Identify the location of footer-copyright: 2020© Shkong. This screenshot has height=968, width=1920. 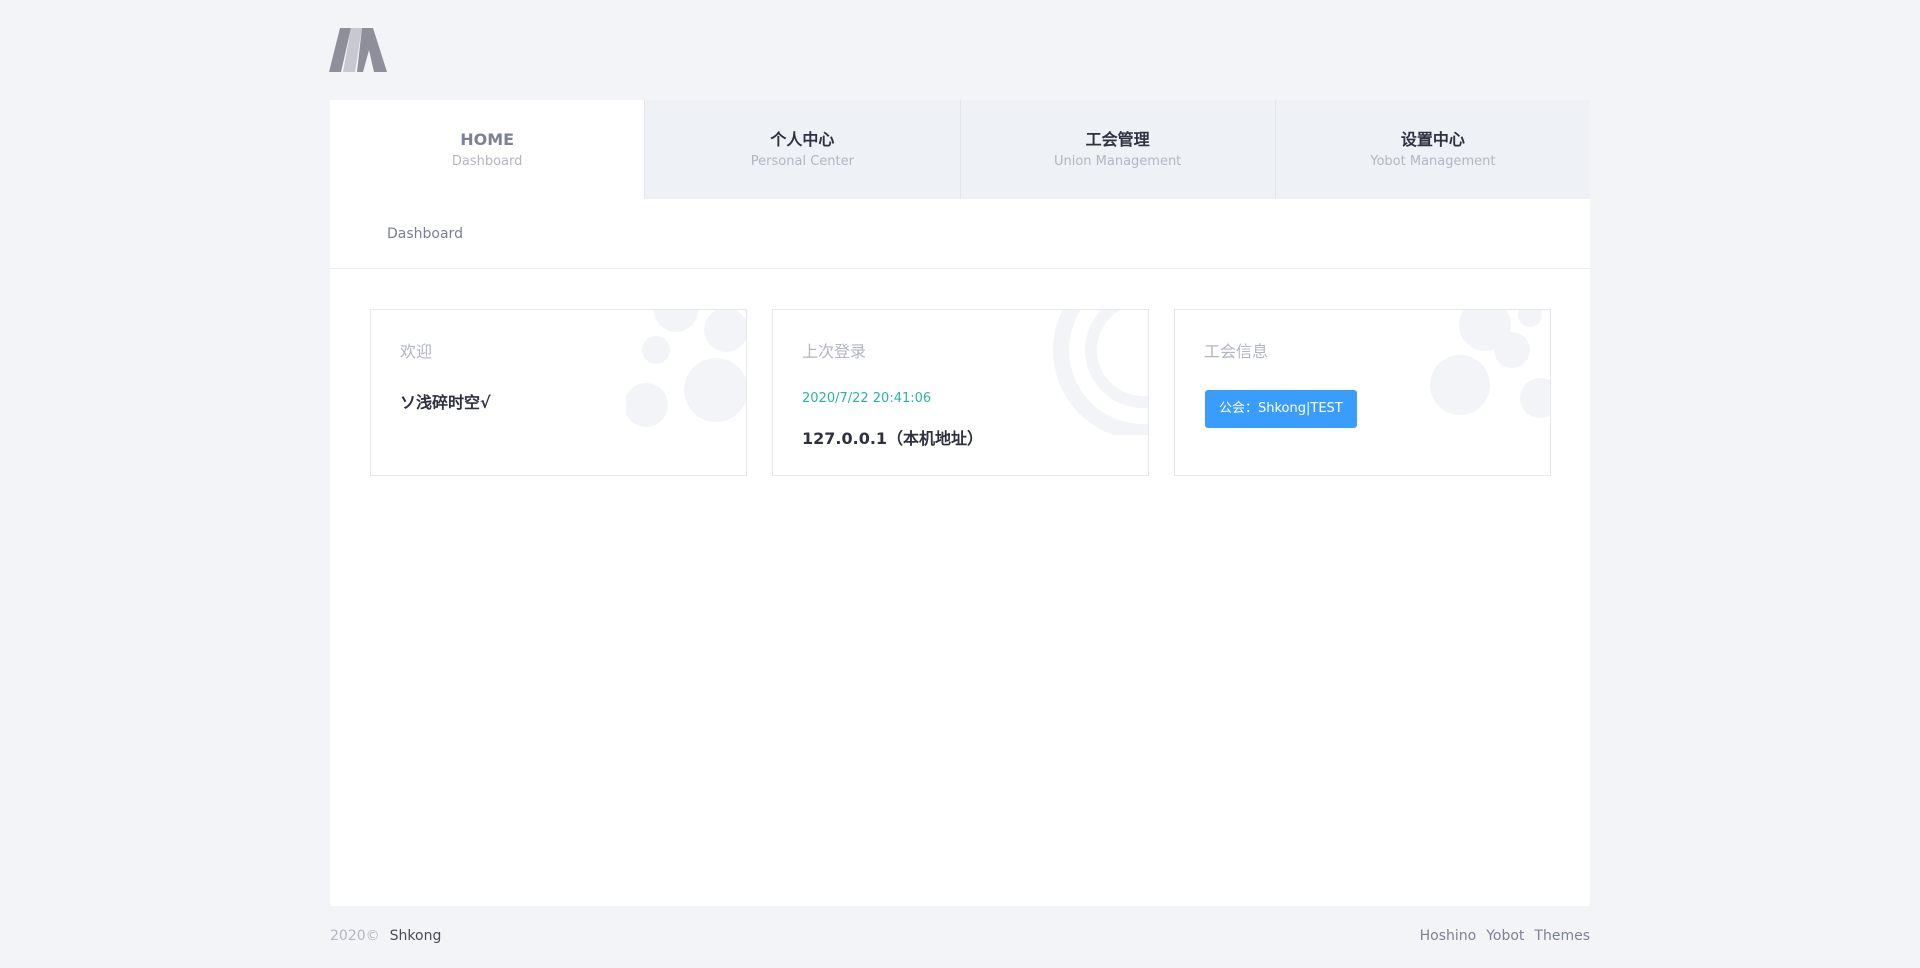
(385, 936).